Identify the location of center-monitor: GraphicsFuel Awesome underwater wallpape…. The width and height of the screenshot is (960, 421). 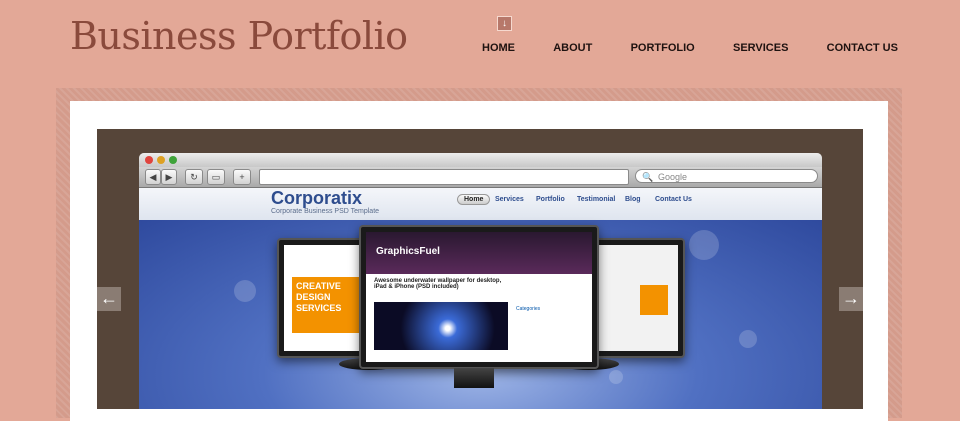
(479, 297).